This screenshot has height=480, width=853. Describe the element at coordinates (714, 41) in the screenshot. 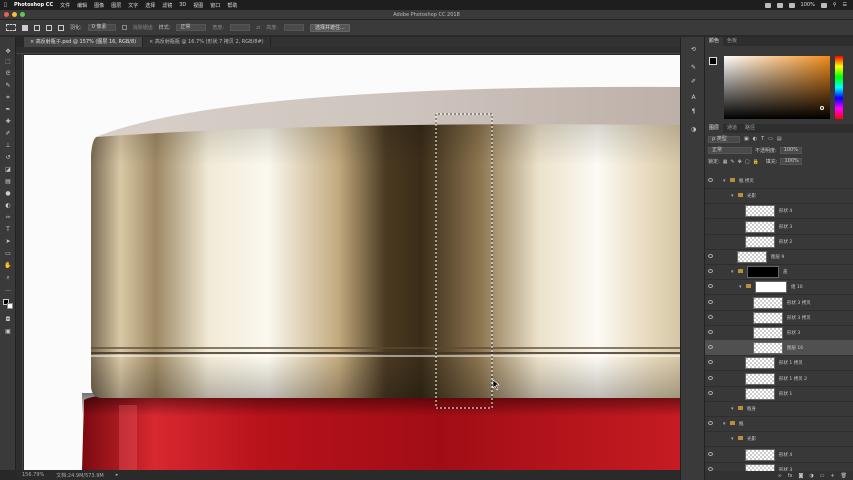

I see `tab-color: 颜色` at that location.